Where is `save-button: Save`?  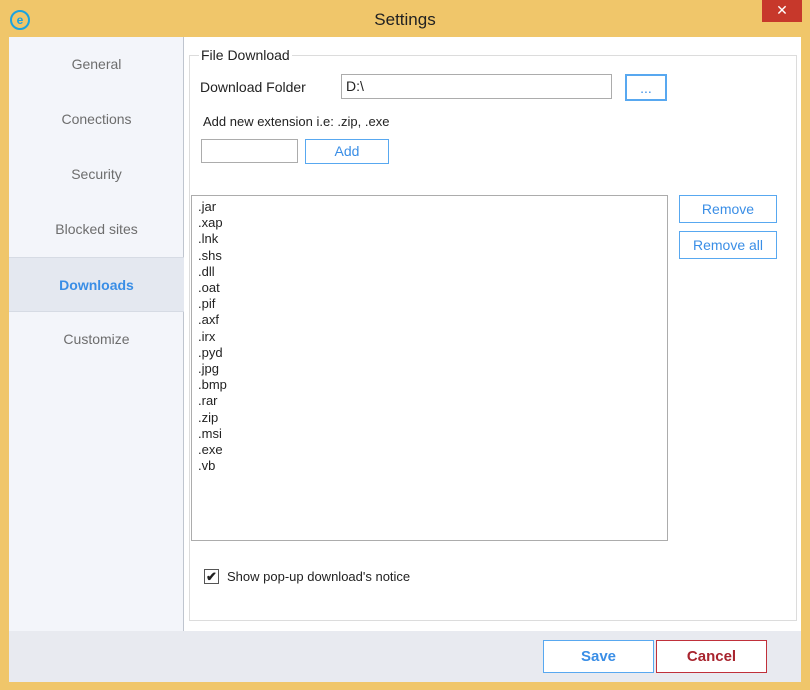 save-button: Save is located at coordinates (598, 656).